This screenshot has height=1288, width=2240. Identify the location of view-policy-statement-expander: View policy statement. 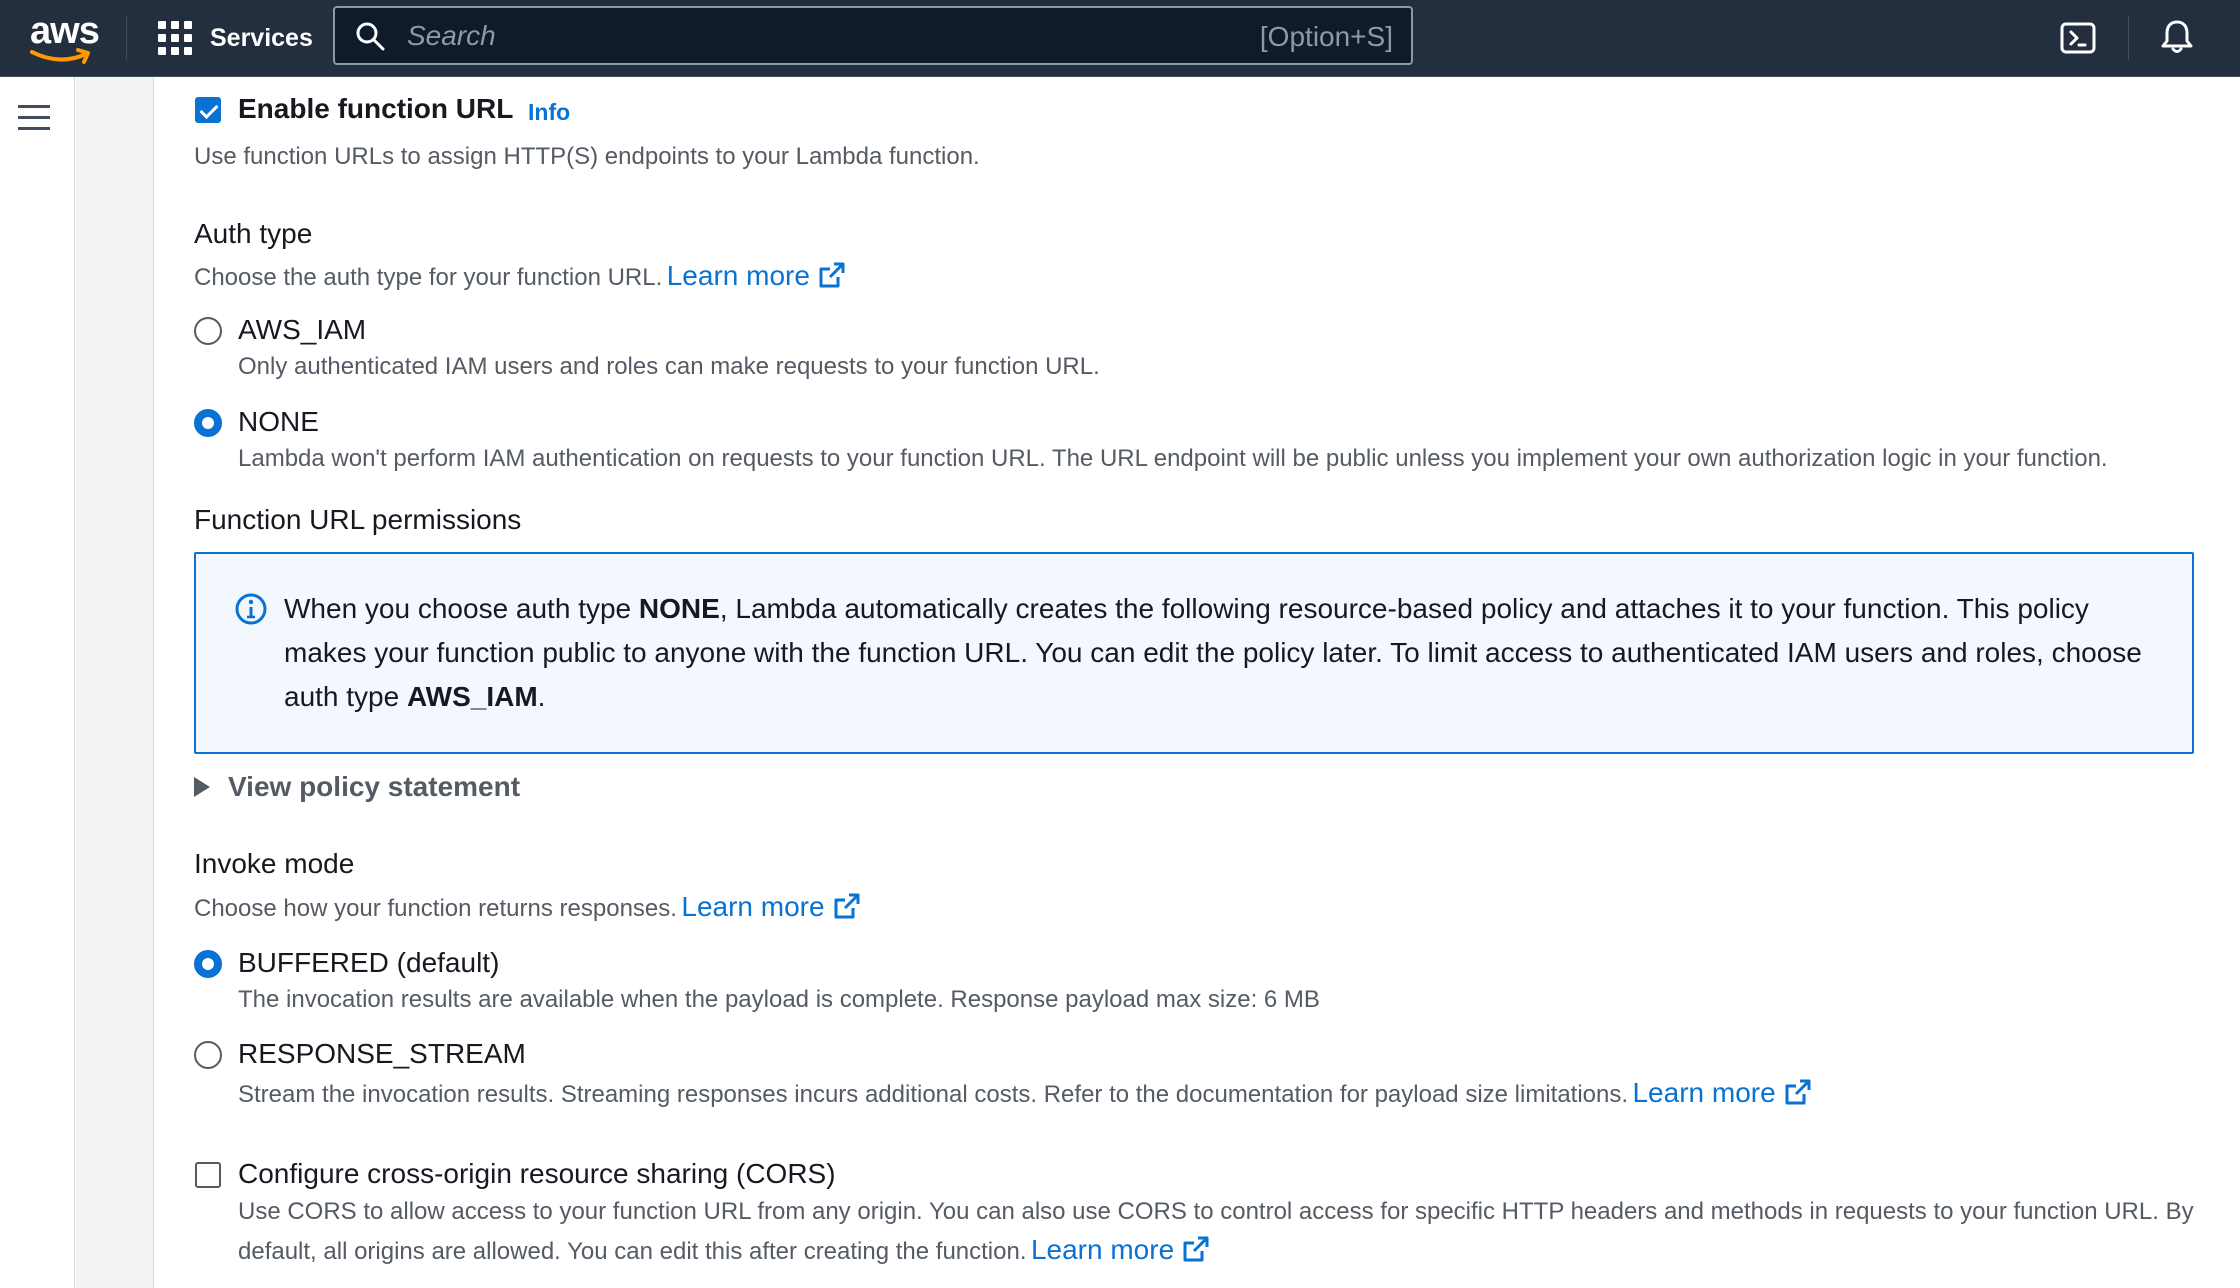
(357, 787).